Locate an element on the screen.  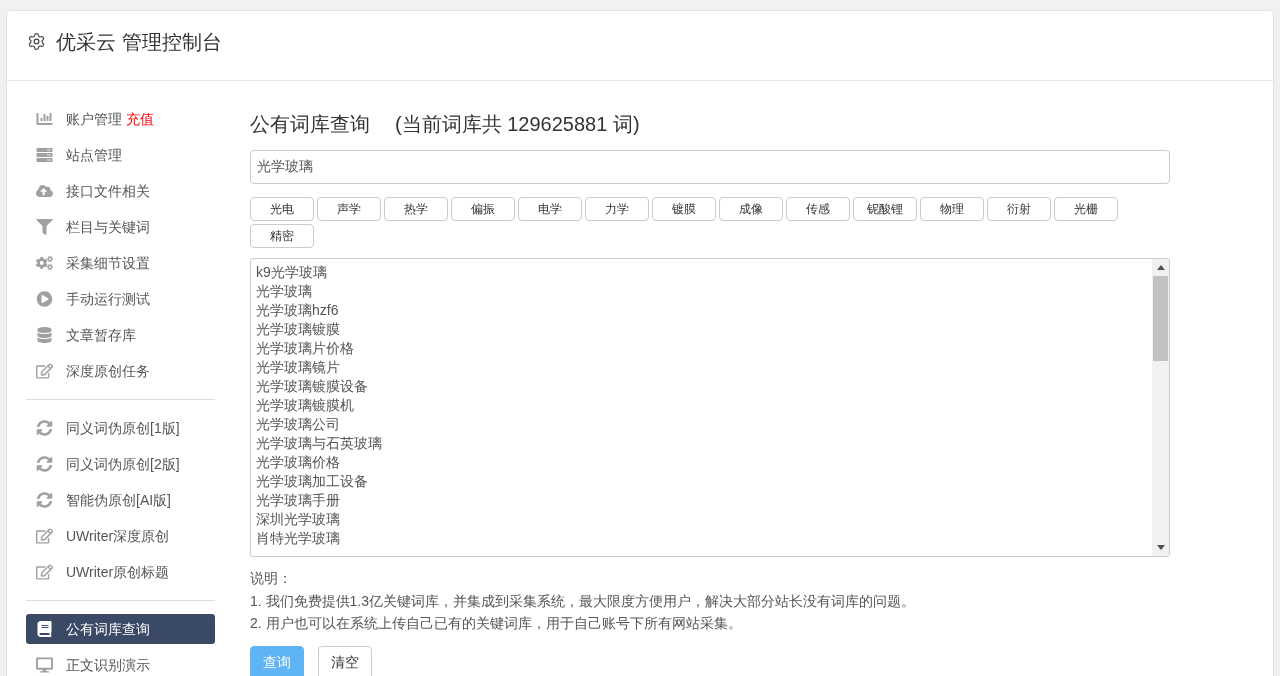
result-line: 光学玻璃镜片 is located at coordinates (298, 367).